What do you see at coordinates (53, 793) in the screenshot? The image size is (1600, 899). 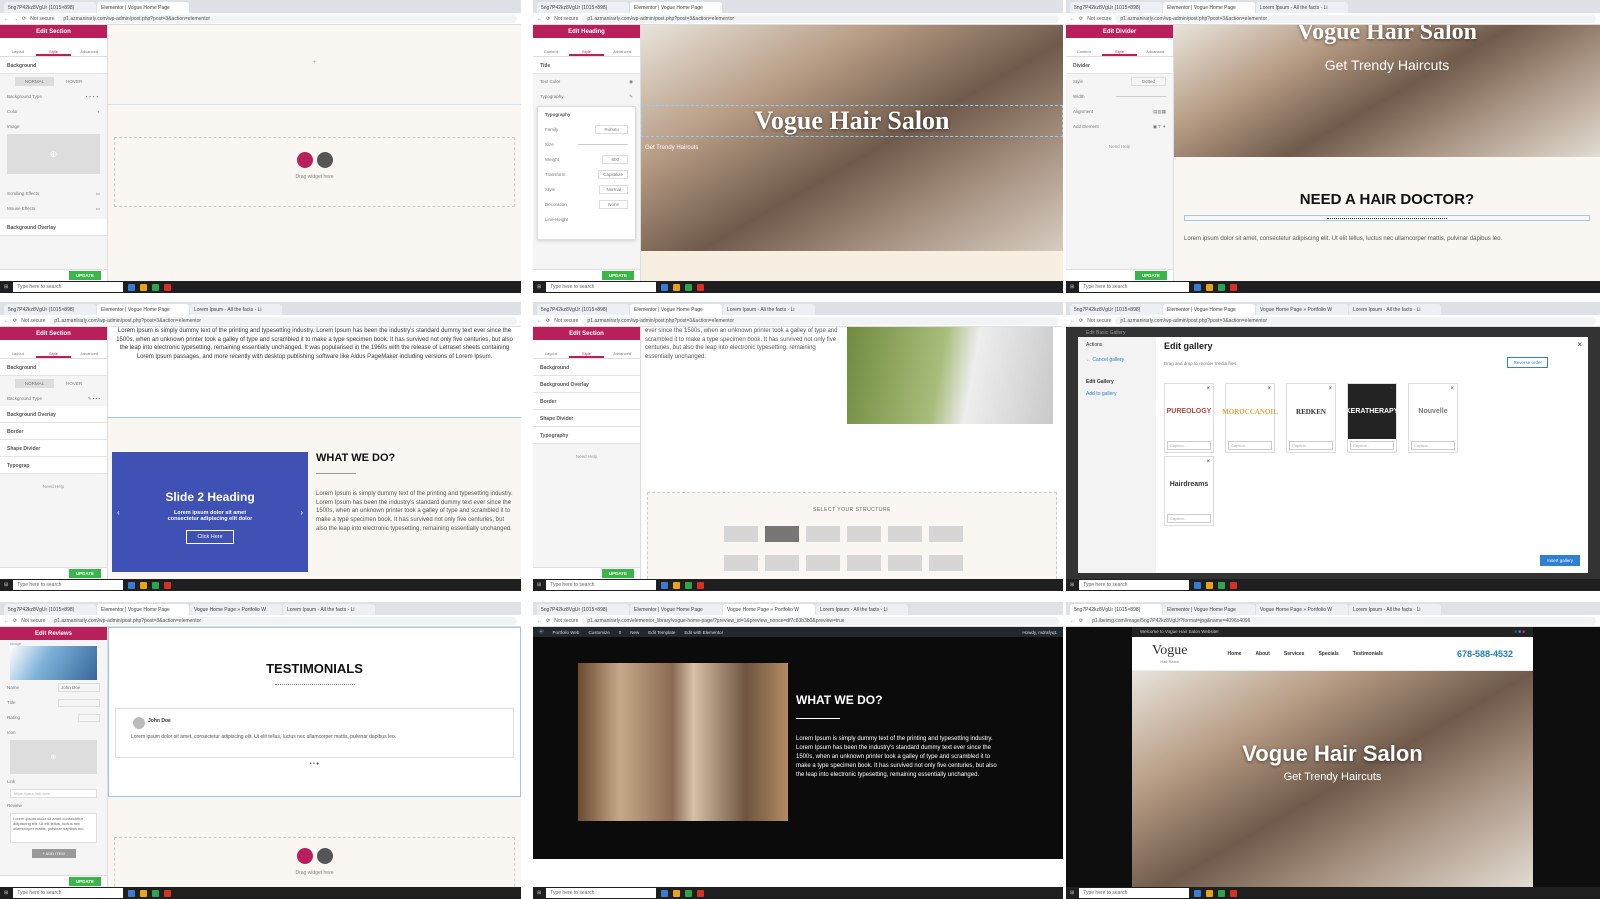 I see `link-field: https://your-link.com` at bounding box center [53, 793].